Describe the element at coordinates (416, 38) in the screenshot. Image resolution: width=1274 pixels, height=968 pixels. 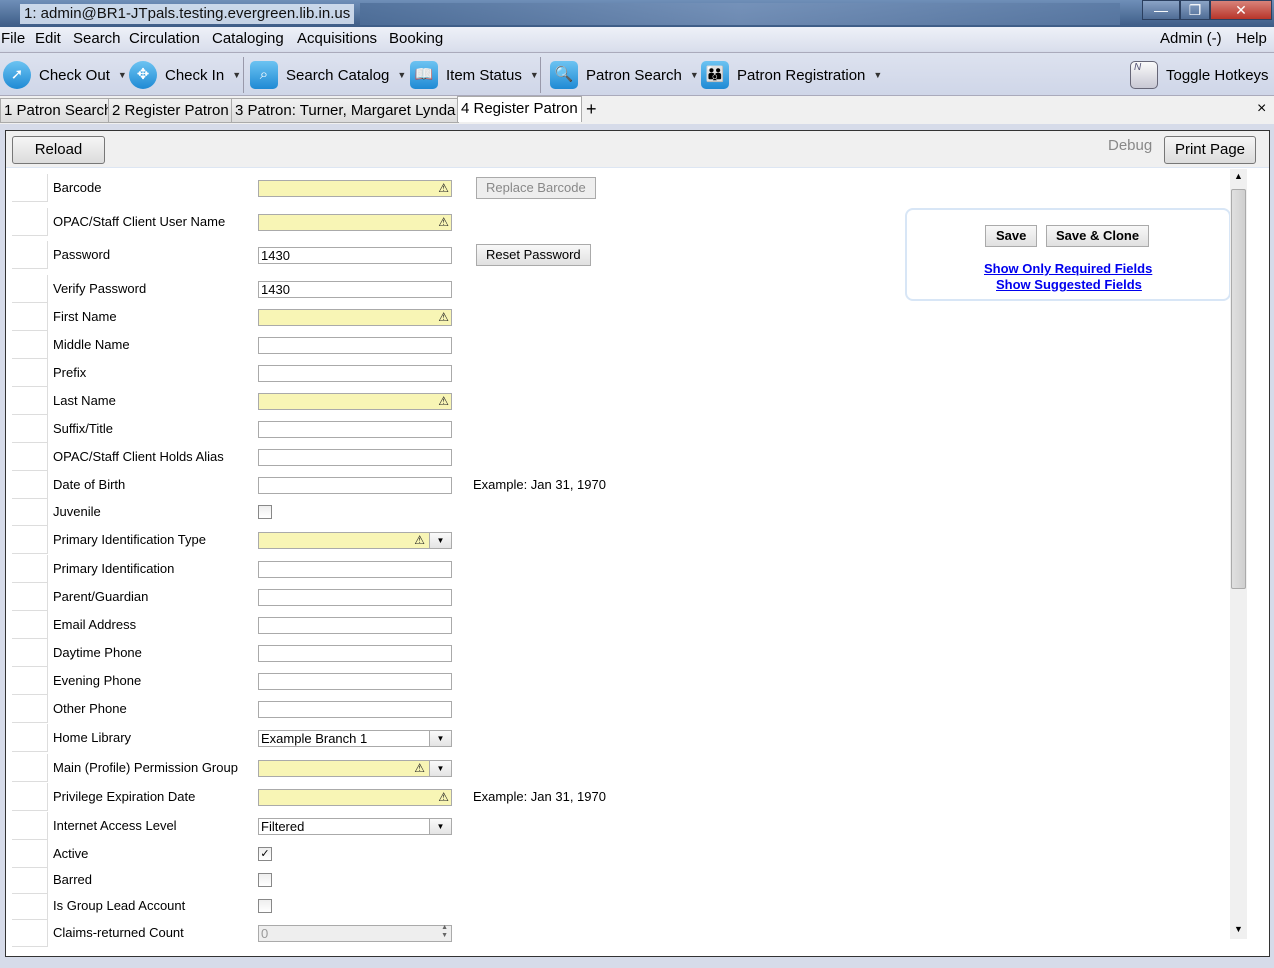
I see `menu-booking: Booking` at that location.